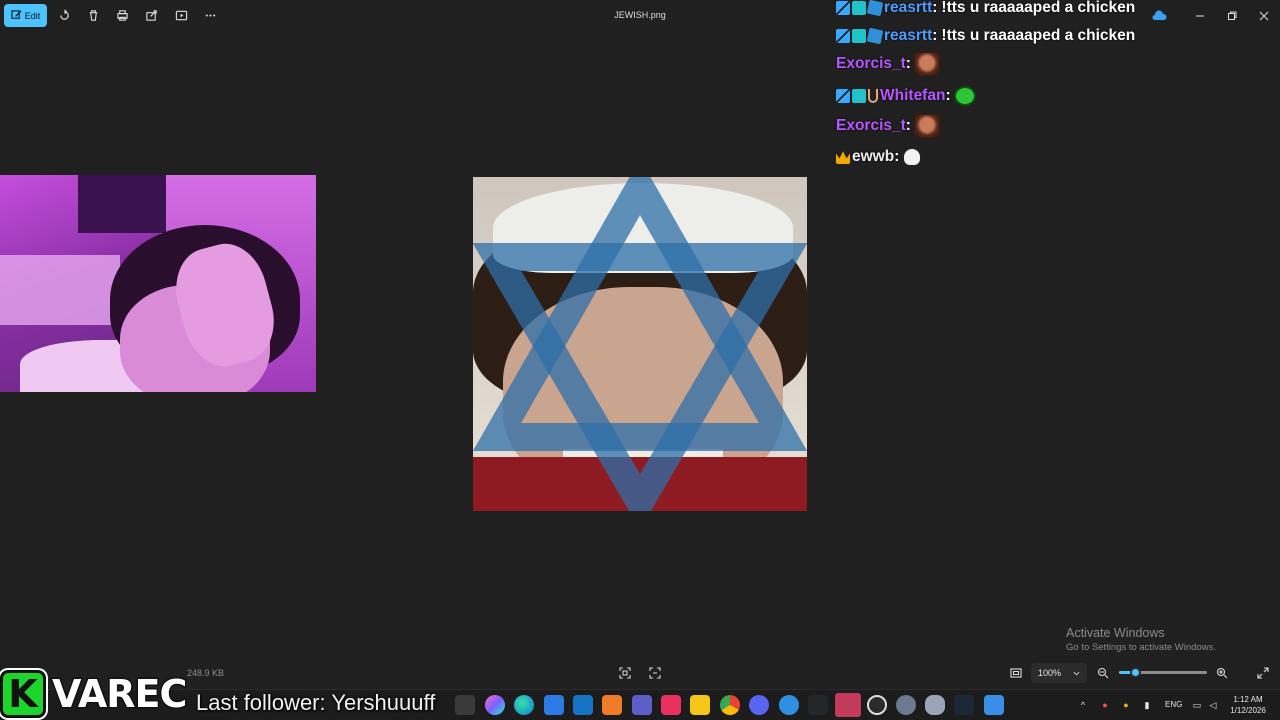  Describe the element at coordinates (1126, 705) in the screenshot. I see `tray-app2-icon: ●` at that location.